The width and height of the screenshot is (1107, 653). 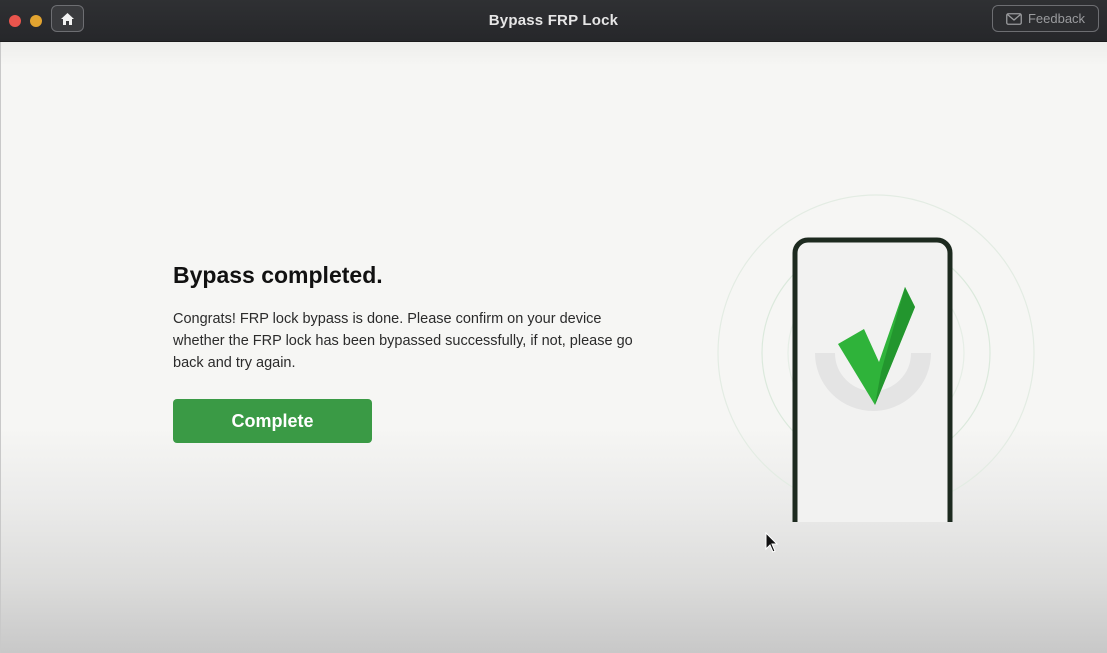 What do you see at coordinates (1056, 18) in the screenshot?
I see `feedback-label: Feedback` at bounding box center [1056, 18].